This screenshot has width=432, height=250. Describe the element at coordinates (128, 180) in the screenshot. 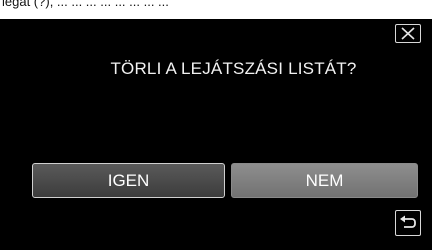

I see `yes-button: IGEN` at that location.